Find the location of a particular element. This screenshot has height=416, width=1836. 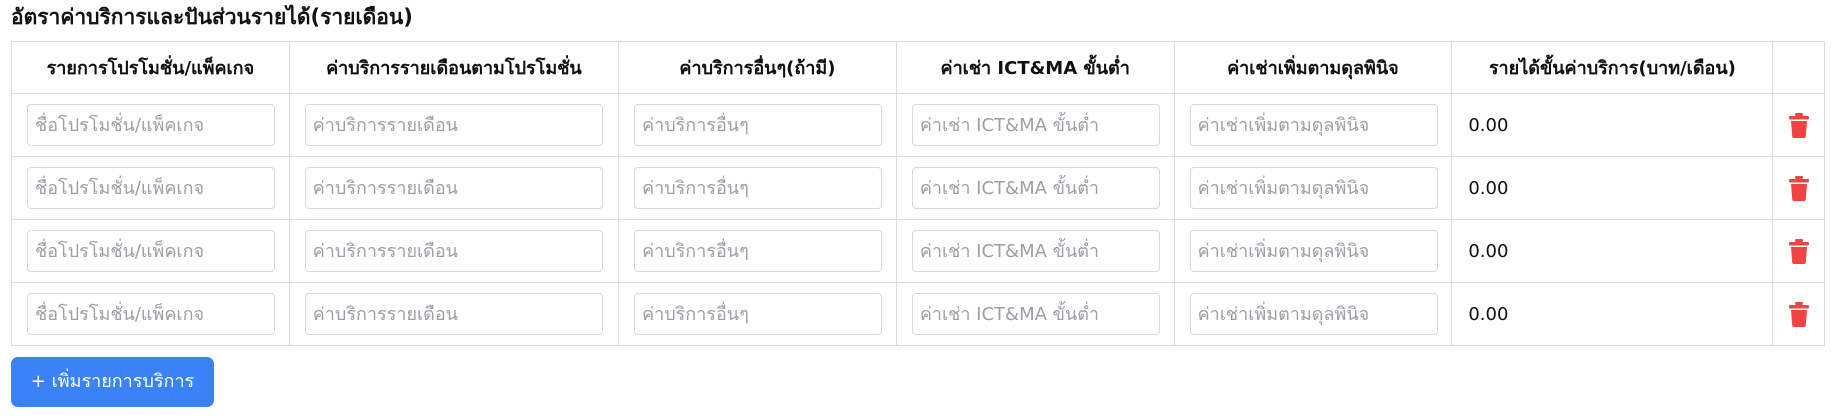

header-min-revenue: รายได้ขั้นค่าบริการ(บาท/เดือน) is located at coordinates (1612, 67).